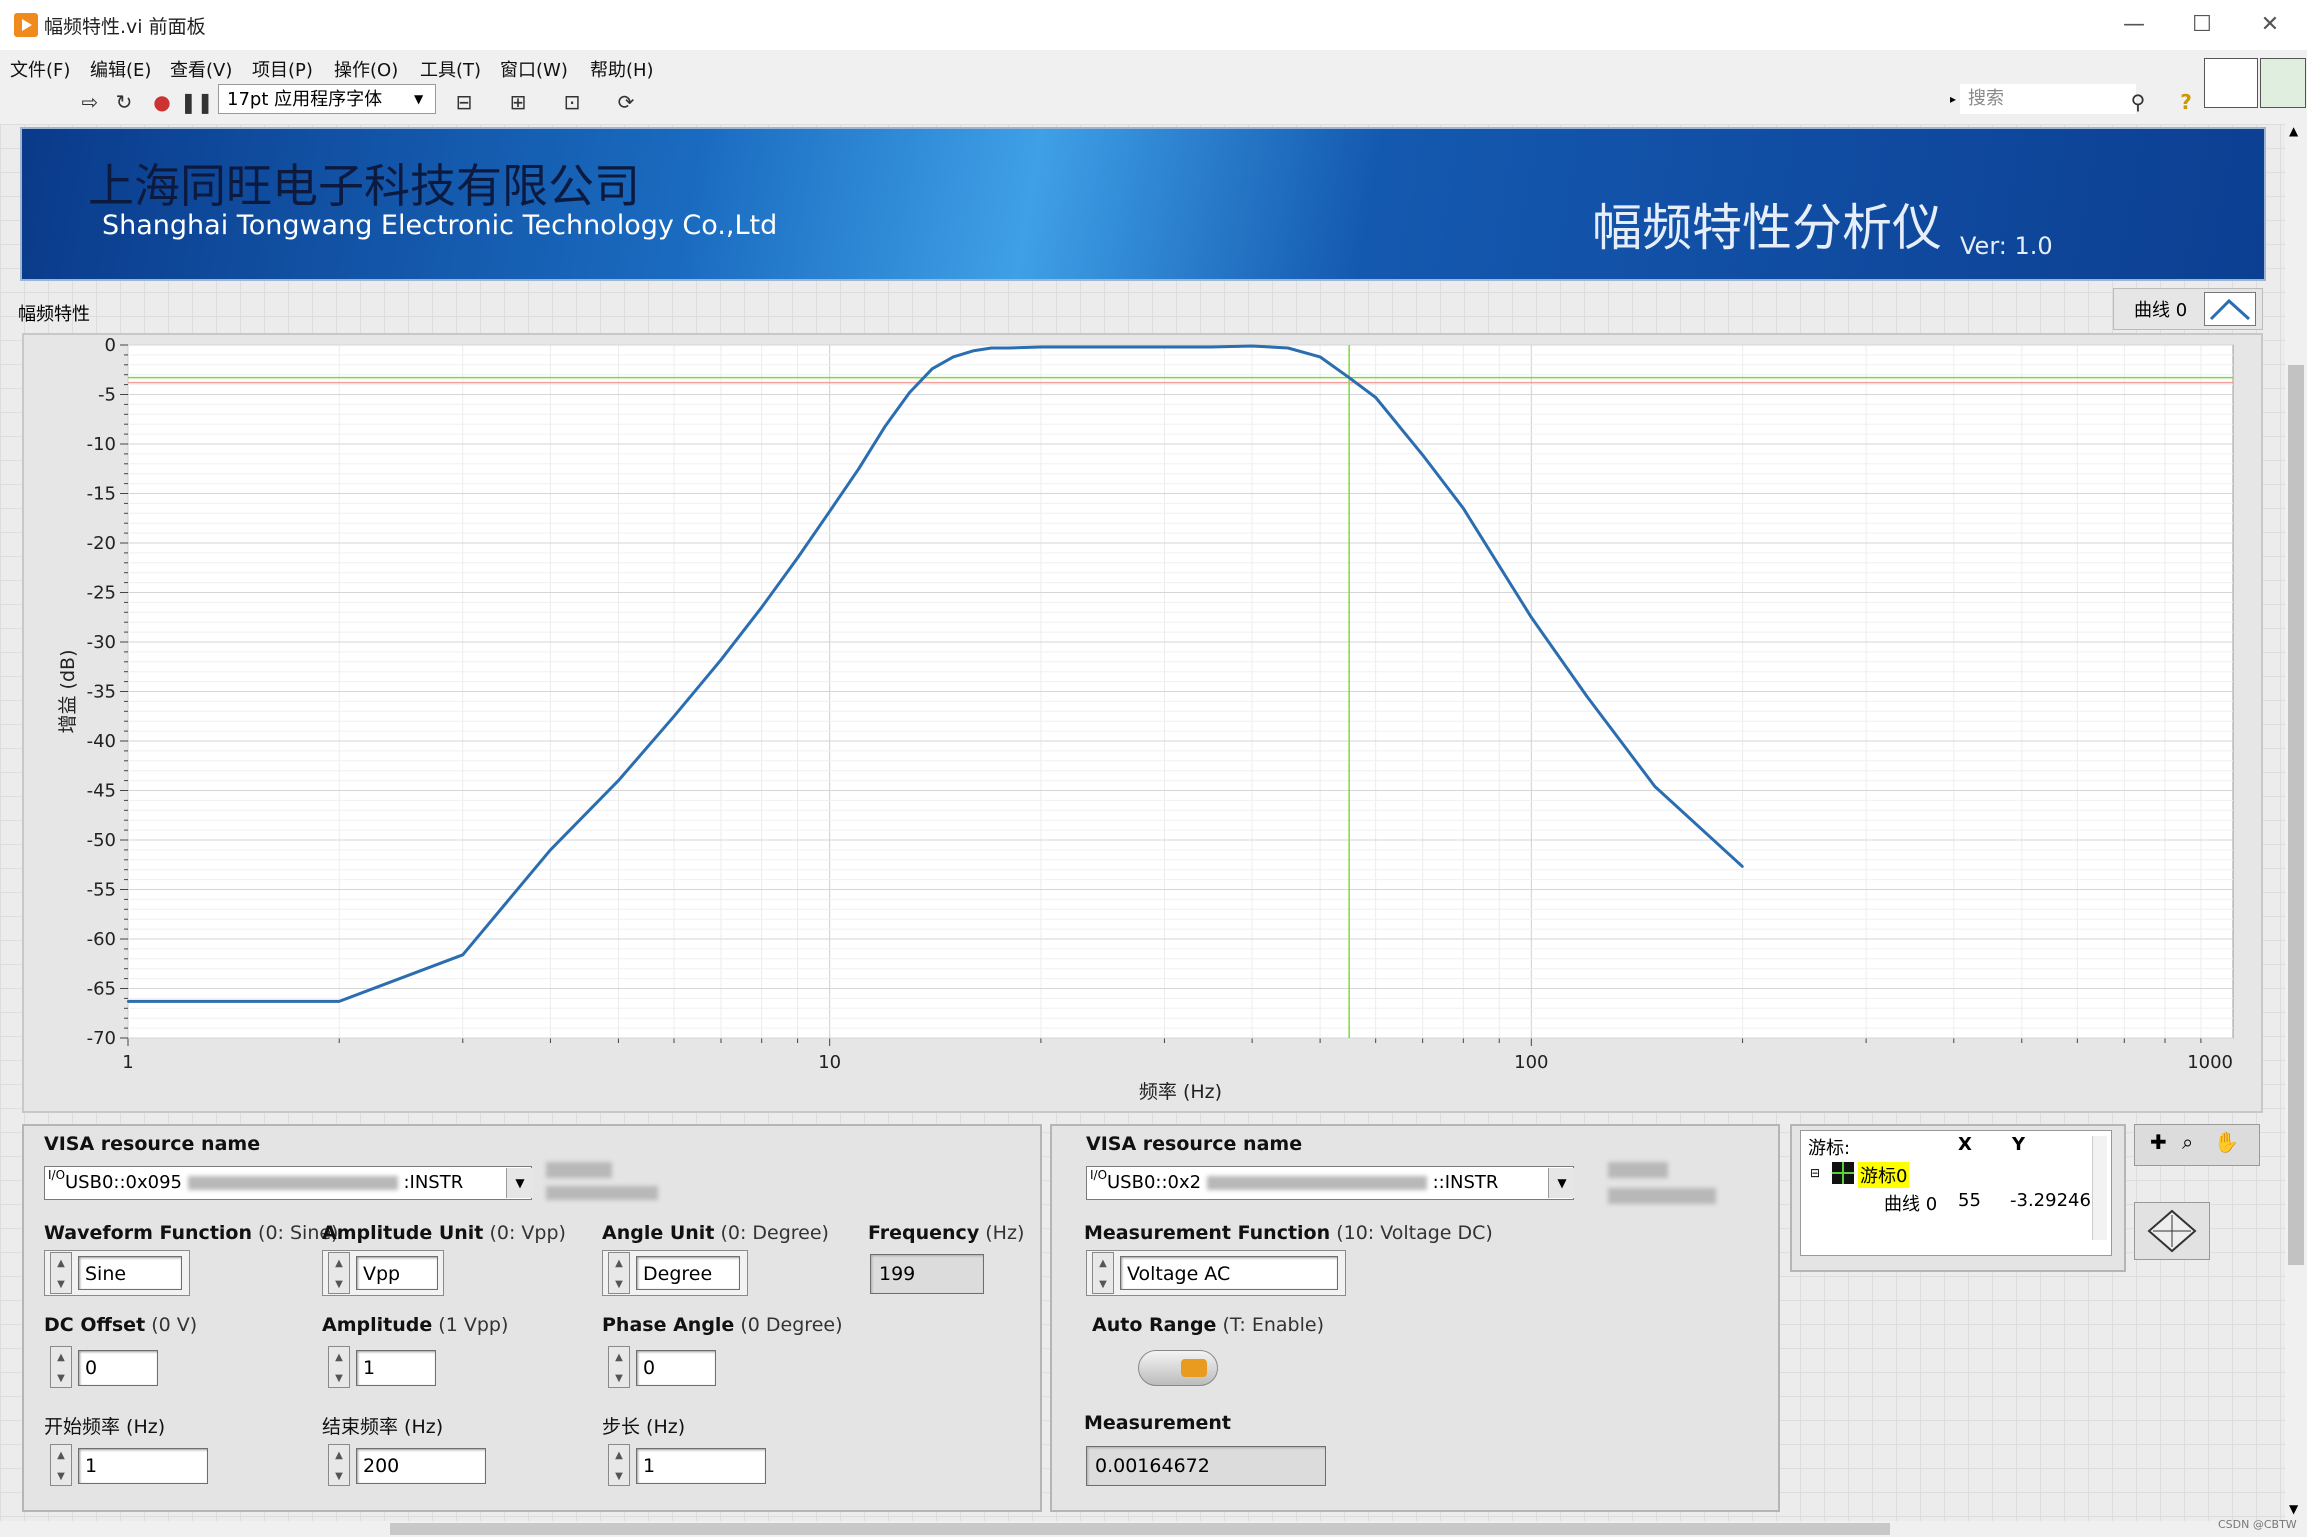 The width and height of the screenshot is (2307, 1537). What do you see at coordinates (518, 102) in the screenshot?
I see `distribute-objects-icon: ⊞` at bounding box center [518, 102].